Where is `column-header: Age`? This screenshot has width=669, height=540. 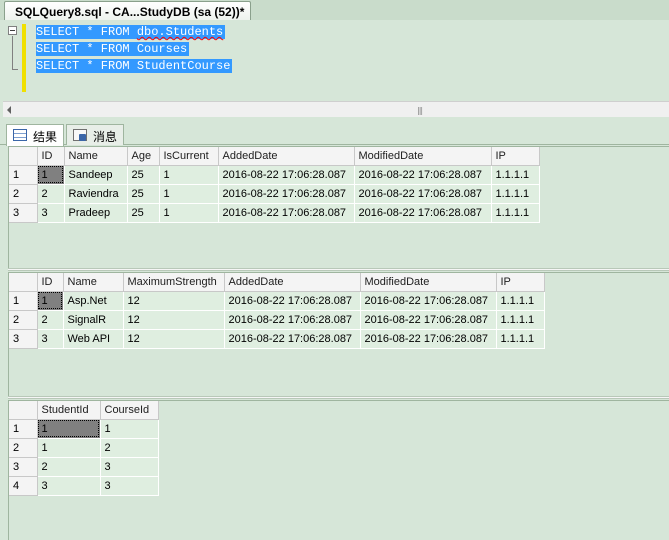 column-header: Age is located at coordinates (143, 156).